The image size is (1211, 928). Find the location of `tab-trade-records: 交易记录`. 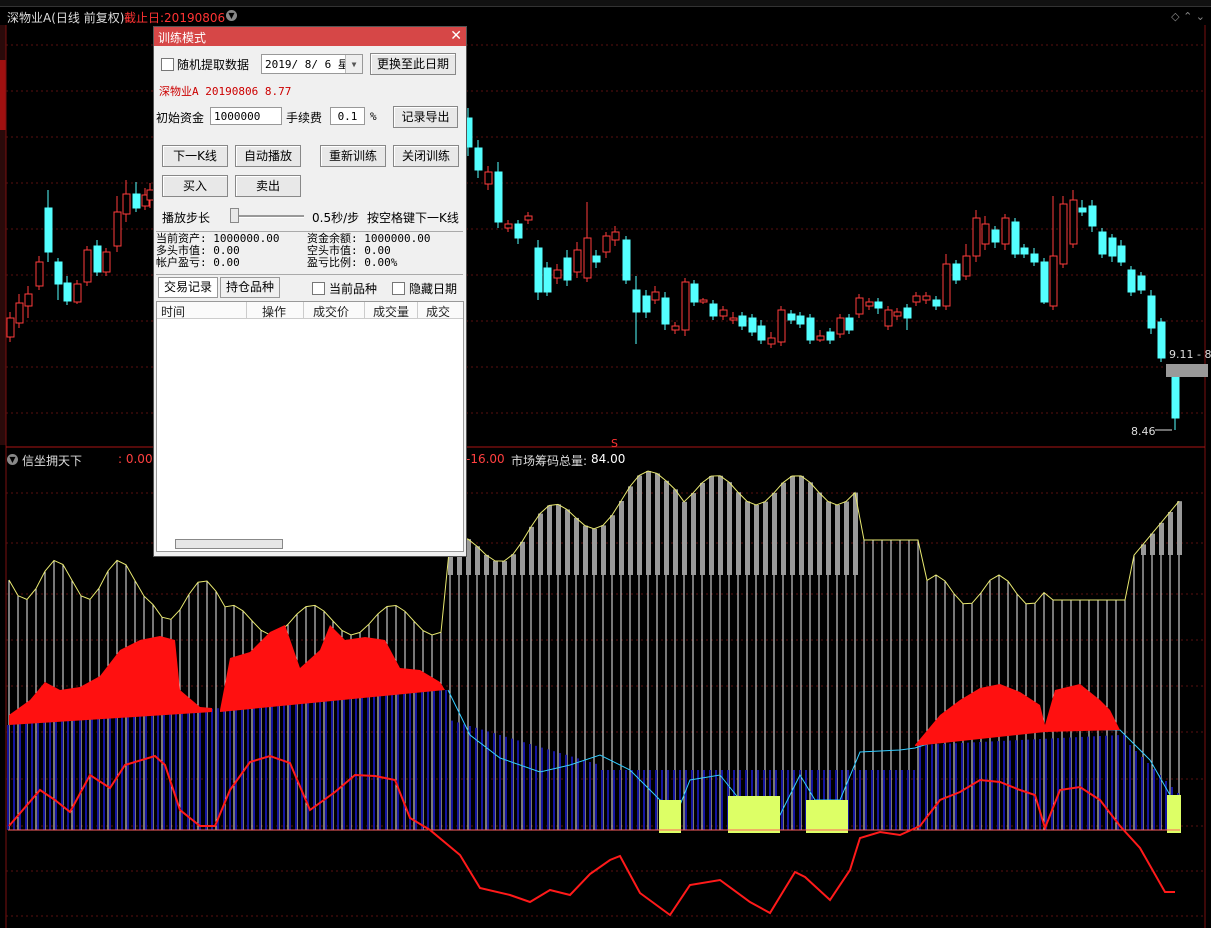

tab-trade-records: 交易记录 is located at coordinates (188, 287).